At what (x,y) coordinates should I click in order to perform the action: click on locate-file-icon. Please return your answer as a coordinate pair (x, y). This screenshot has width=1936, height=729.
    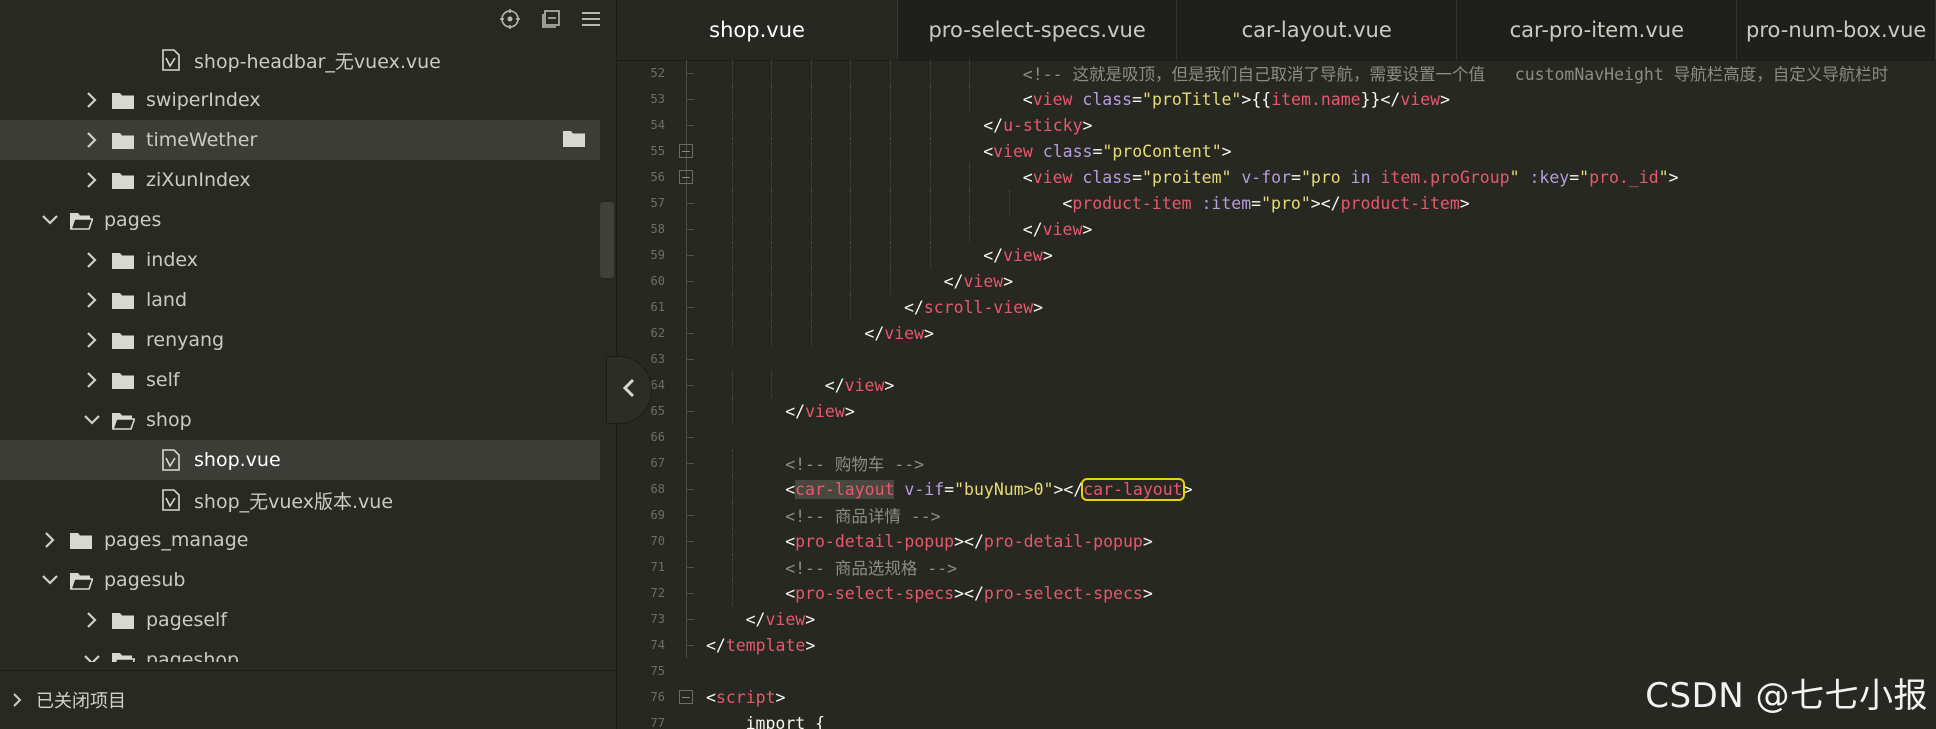
    Looking at the image, I should click on (510, 19).